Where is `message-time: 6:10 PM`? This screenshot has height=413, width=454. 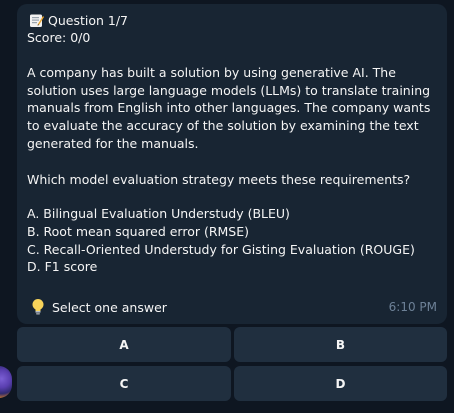 message-time: 6:10 PM is located at coordinates (412, 307).